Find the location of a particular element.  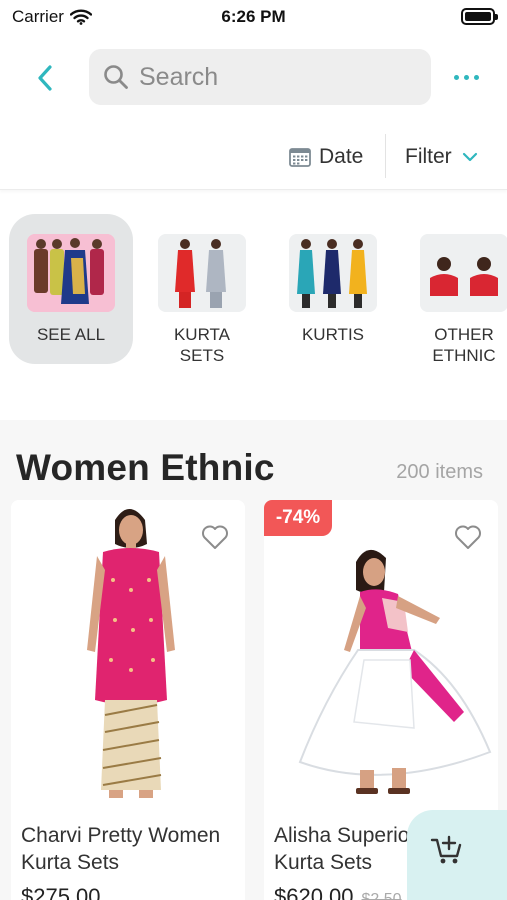

search-bar is located at coordinates (260, 77).